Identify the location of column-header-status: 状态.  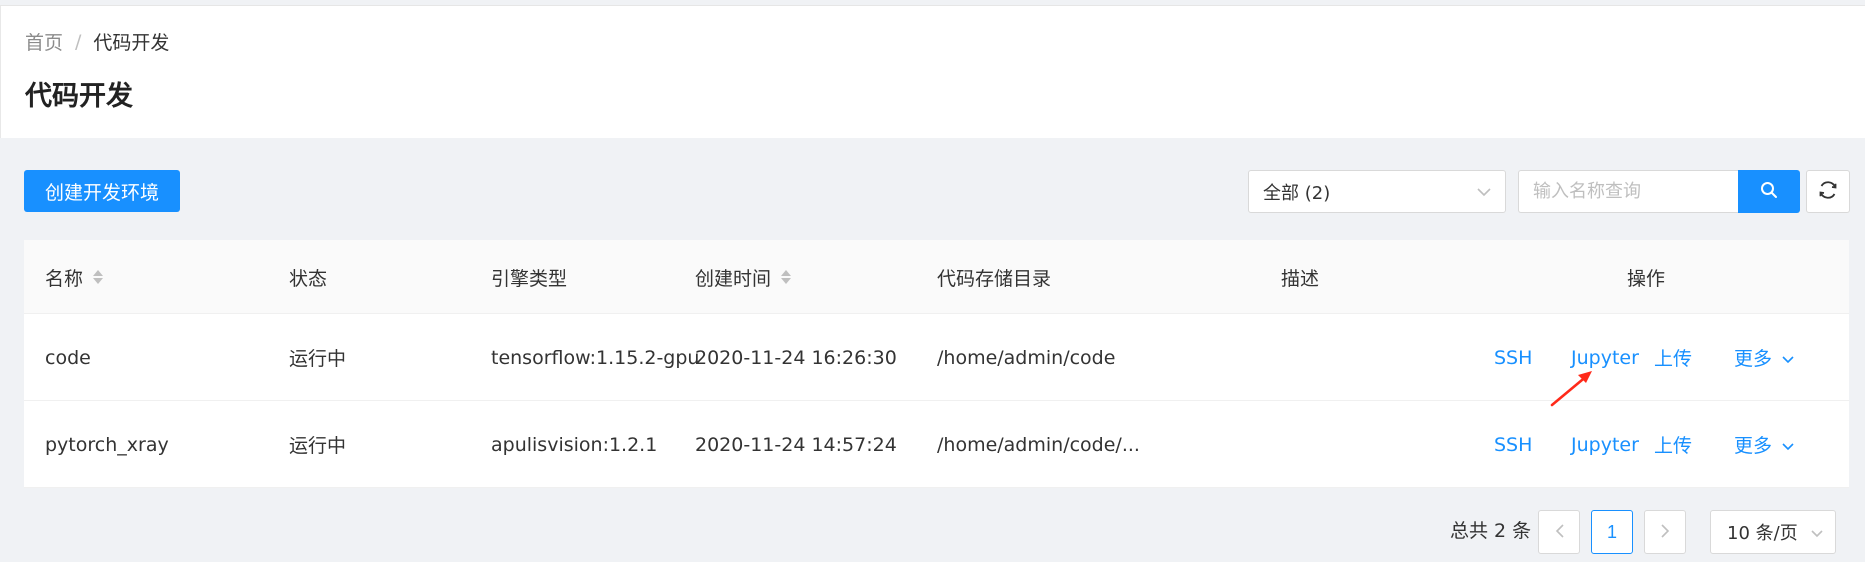
(308, 278).